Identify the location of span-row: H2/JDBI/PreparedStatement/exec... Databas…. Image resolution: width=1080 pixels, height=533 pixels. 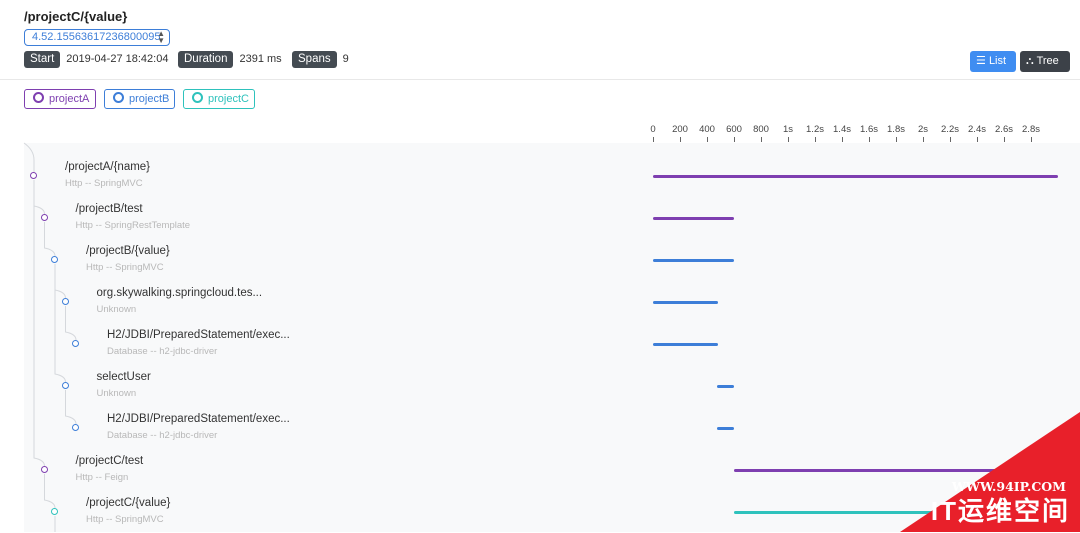
(540, 344).